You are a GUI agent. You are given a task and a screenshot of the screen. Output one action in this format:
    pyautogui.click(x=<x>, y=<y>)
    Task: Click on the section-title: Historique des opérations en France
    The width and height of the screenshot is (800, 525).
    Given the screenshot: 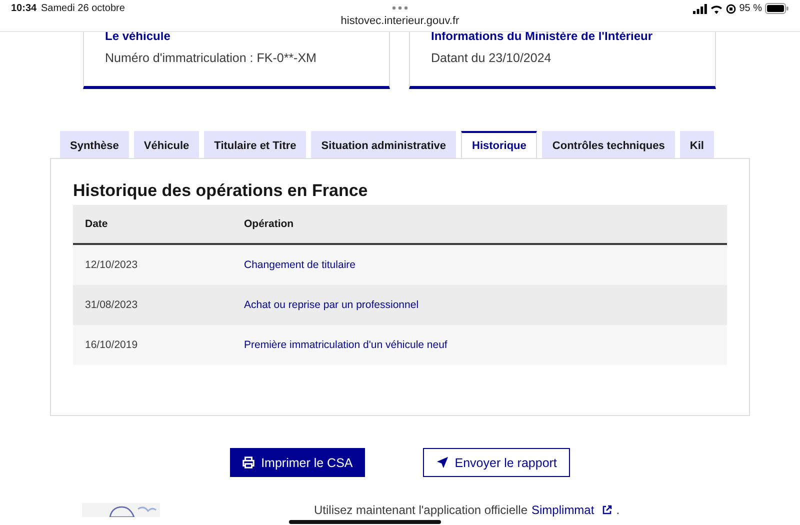 What is the action you would take?
    pyautogui.click(x=221, y=191)
    